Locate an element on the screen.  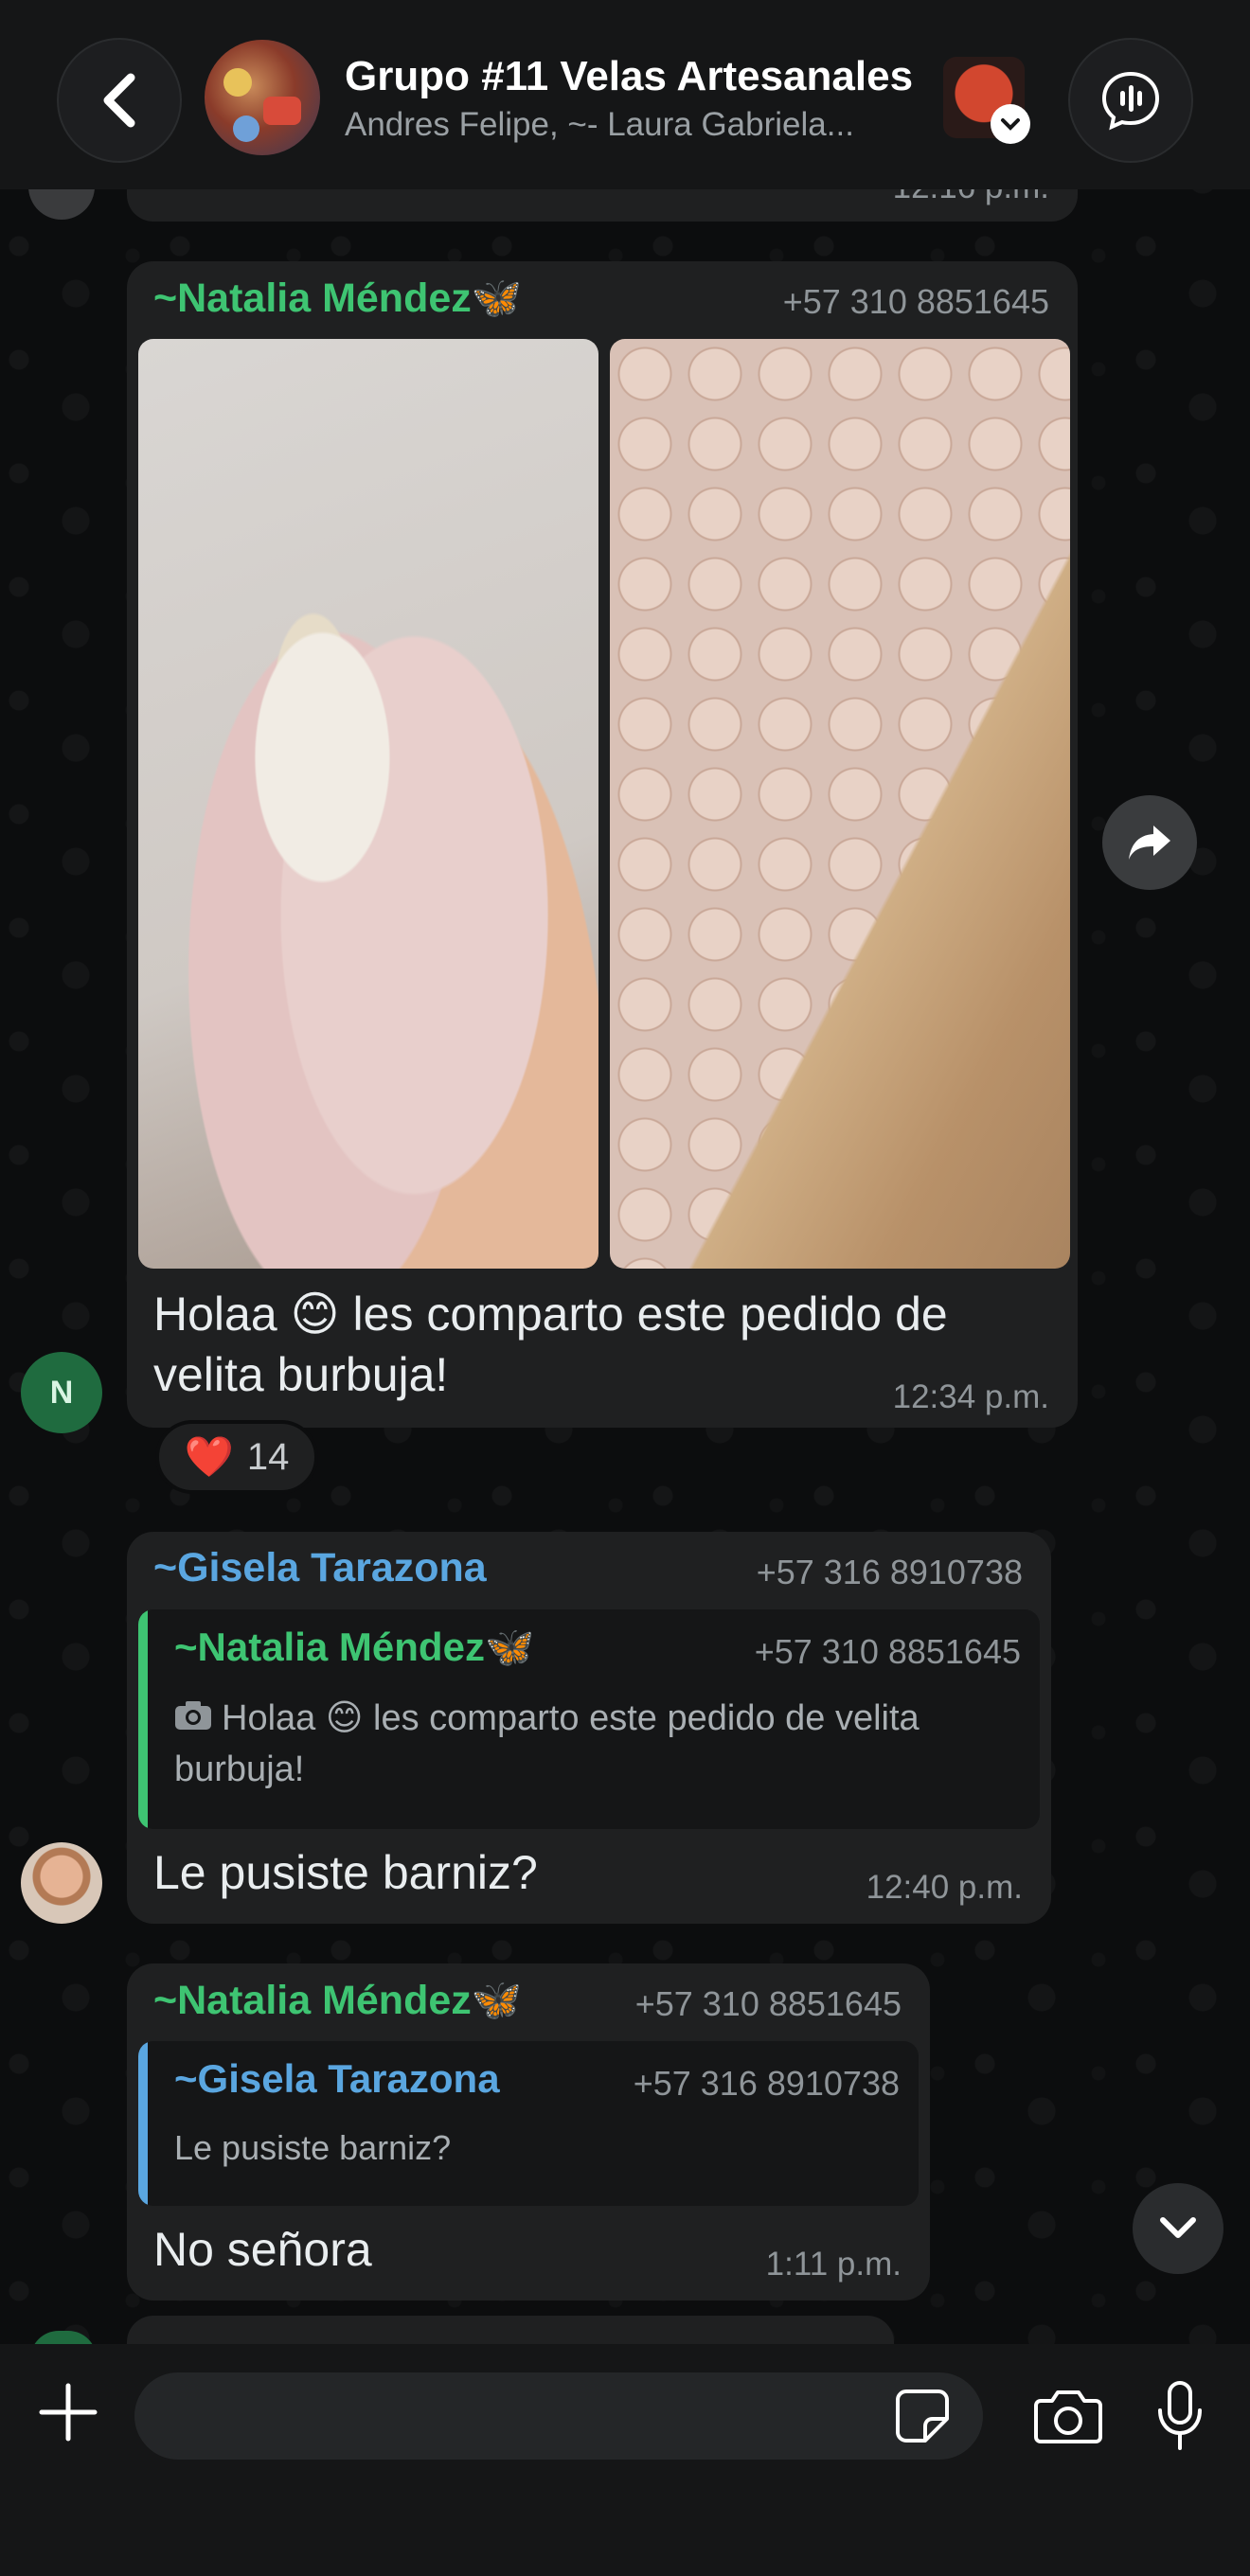
sticker-button is located at coordinates (923, 2416).